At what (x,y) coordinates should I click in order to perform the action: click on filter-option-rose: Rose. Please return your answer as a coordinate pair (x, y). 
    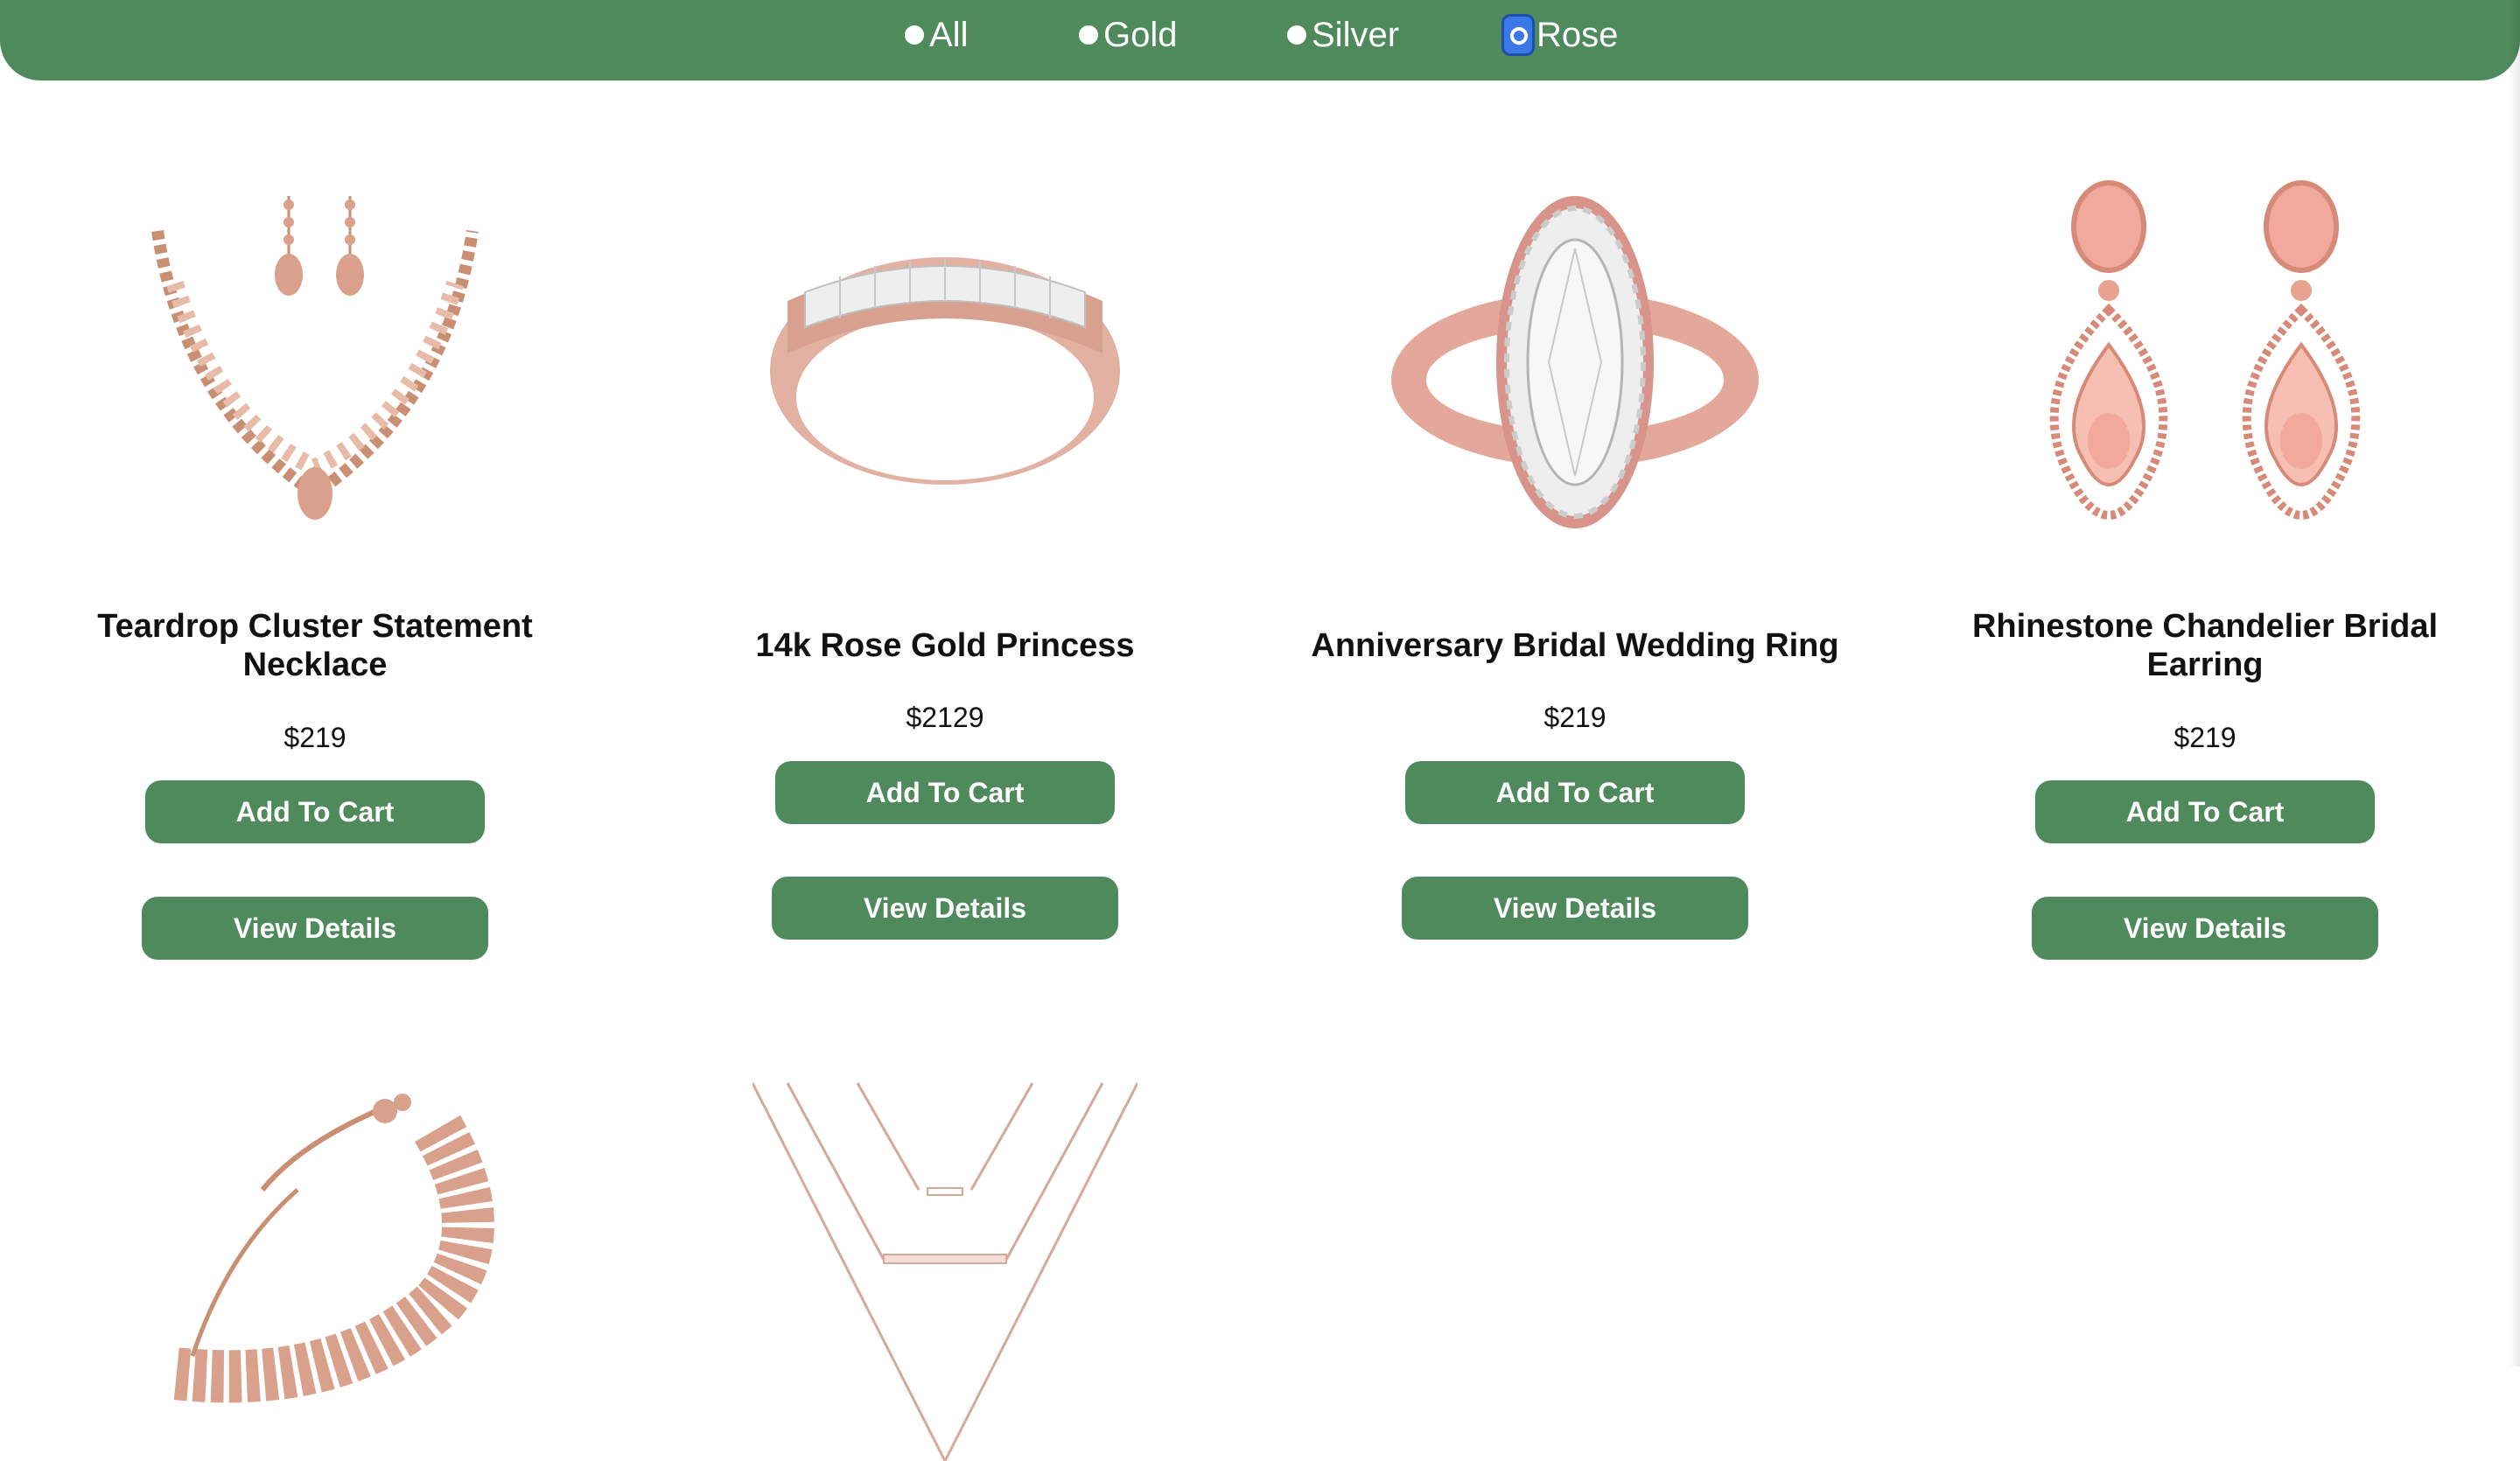
    Looking at the image, I should click on (1560, 35).